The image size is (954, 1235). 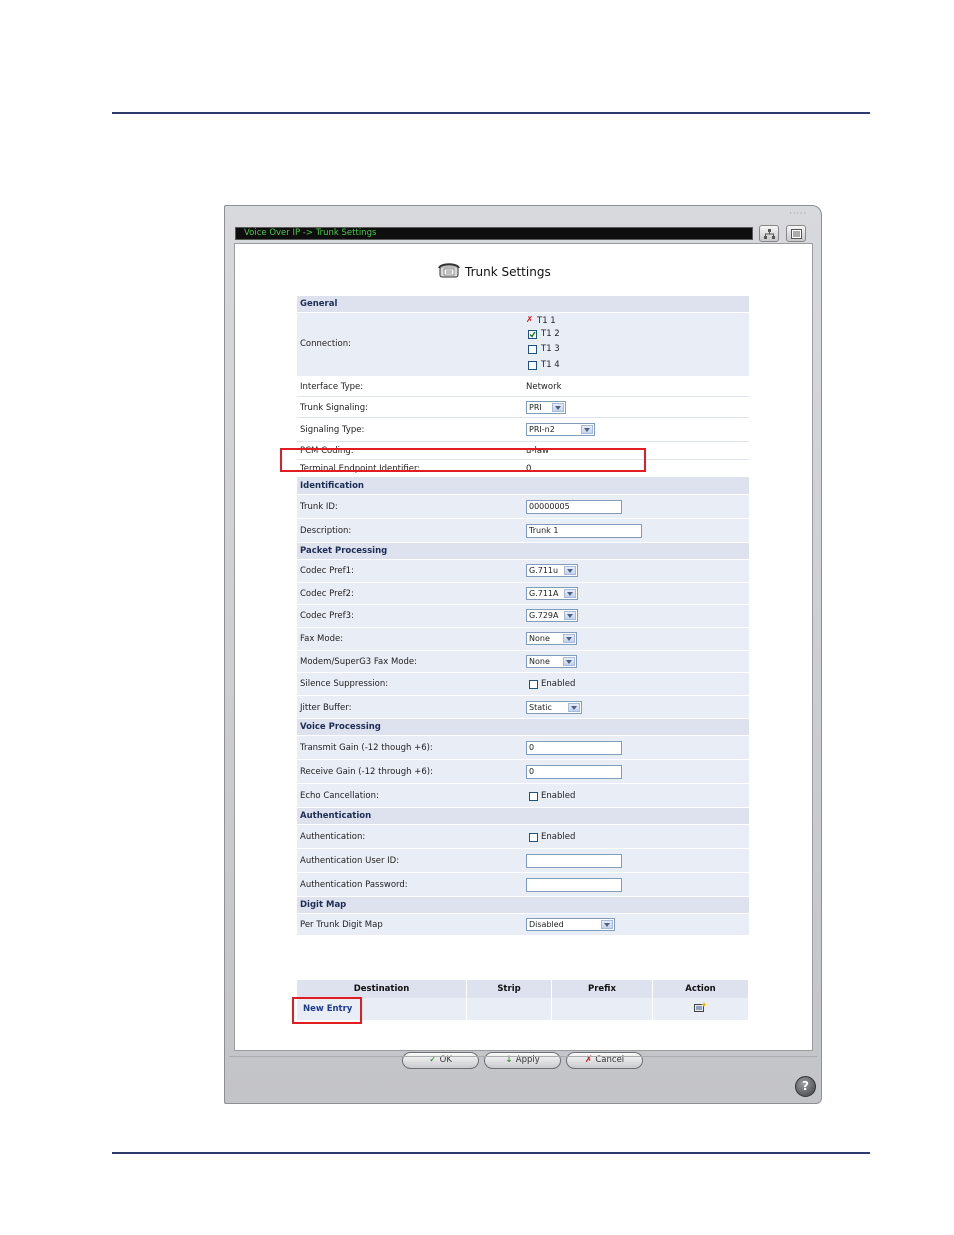 What do you see at coordinates (570, 924) in the screenshot?
I see `digit-map-select: Disabled` at bounding box center [570, 924].